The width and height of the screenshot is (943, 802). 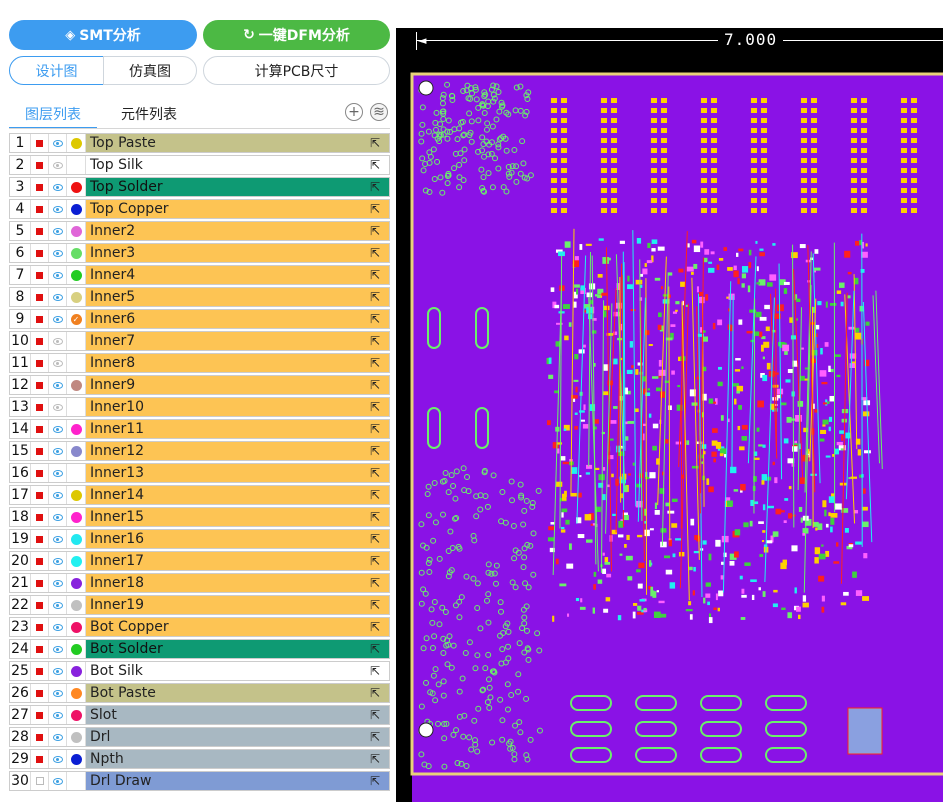 I want to click on layer-row: 4 Top Copper ⇱, so click(x=199, y=209).